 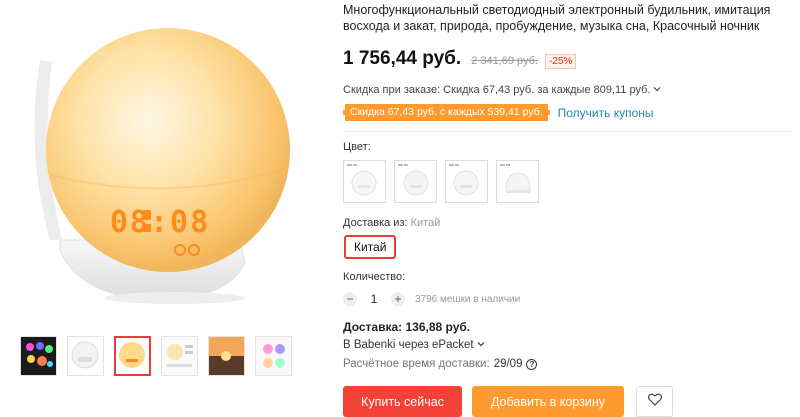 What do you see at coordinates (179, 356) in the screenshot?
I see `thumbnail-lamp-features` at bounding box center [179, 356].